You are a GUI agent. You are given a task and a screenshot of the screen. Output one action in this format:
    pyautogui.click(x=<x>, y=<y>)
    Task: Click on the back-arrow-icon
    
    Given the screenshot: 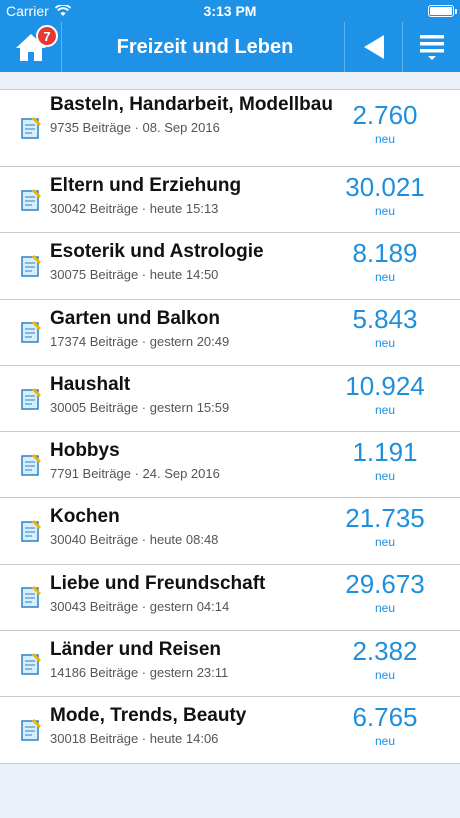 What is the action you would take?
    pyautogui.click(x=373, y=47)
    